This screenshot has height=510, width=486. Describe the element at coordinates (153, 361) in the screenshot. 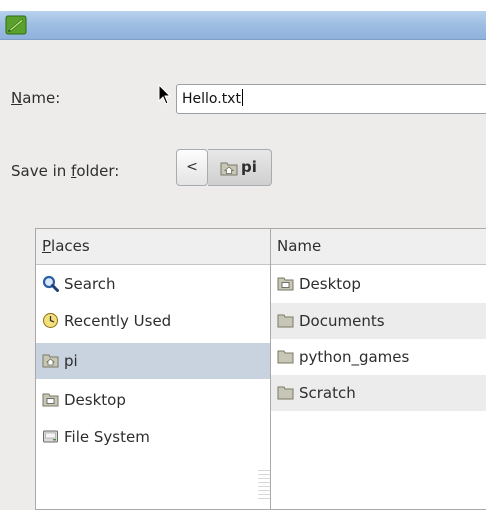

I see `places-item-pi: pi` at that location.